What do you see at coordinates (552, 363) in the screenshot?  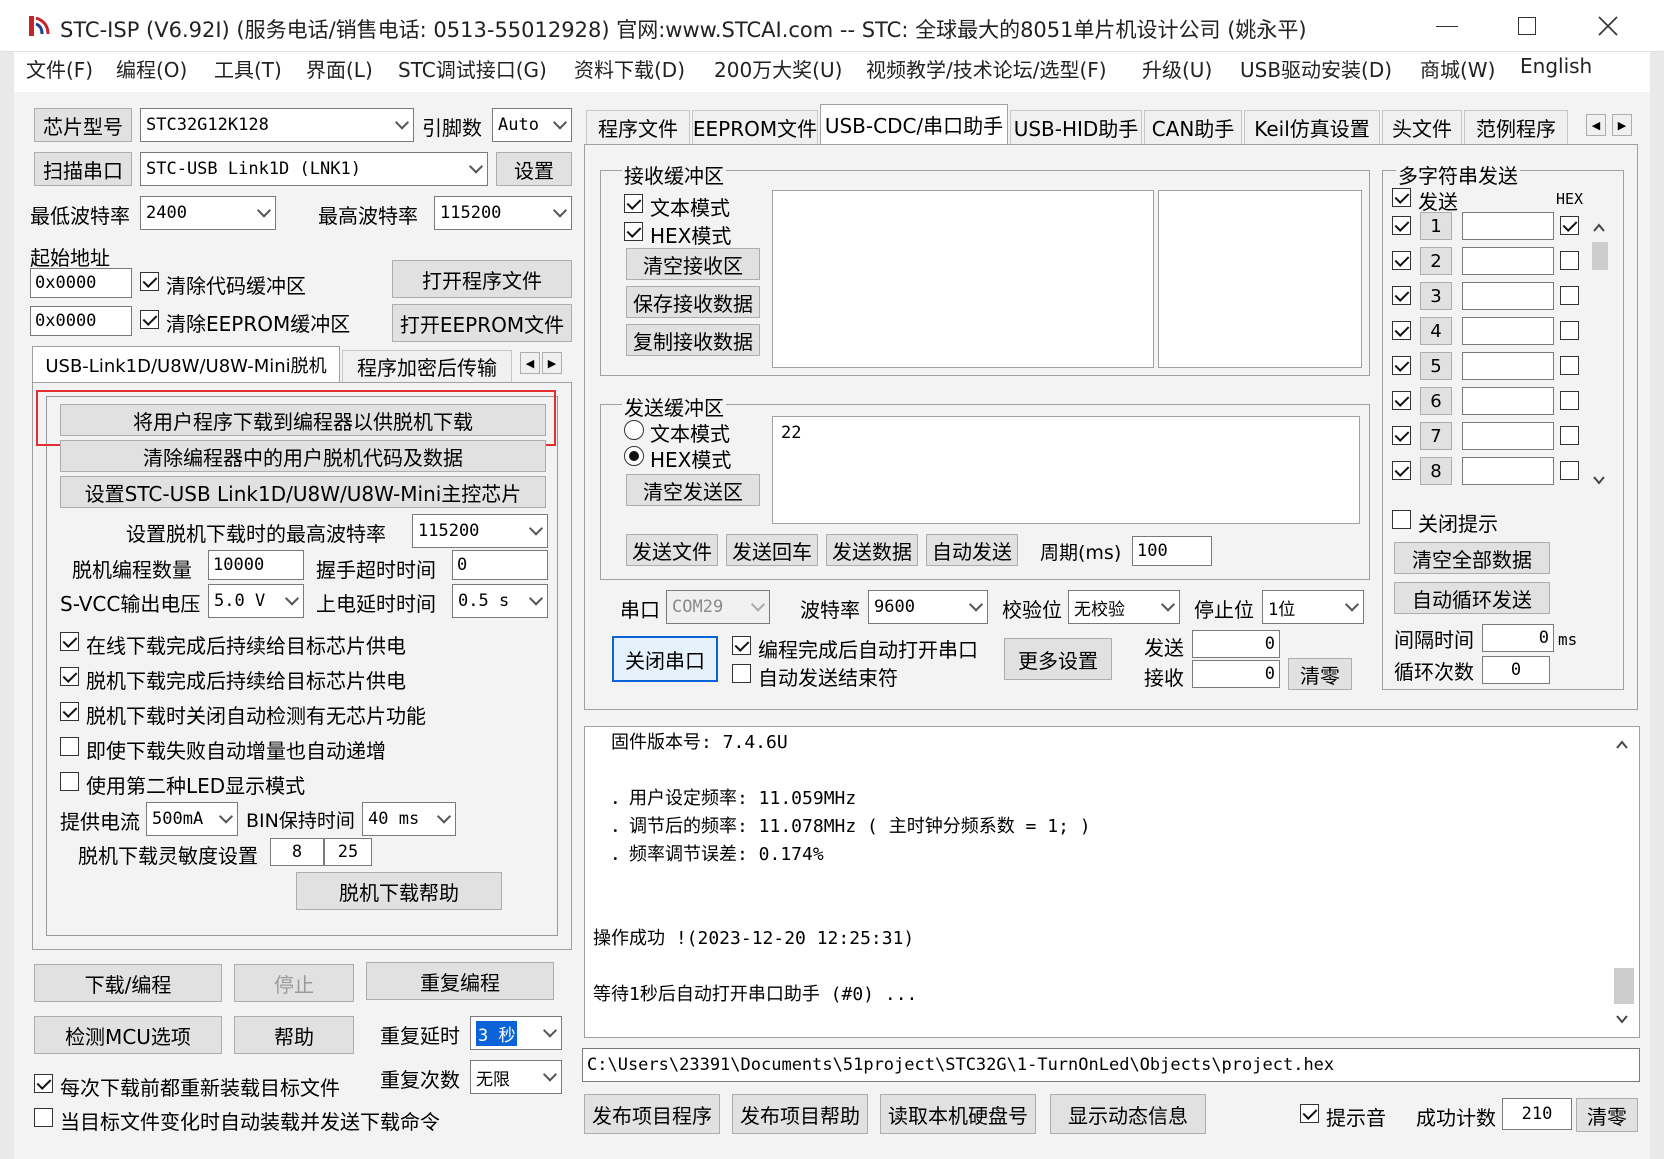 I see `tab-scroll-right-icon: ▶` at bounding box center [552, 363].